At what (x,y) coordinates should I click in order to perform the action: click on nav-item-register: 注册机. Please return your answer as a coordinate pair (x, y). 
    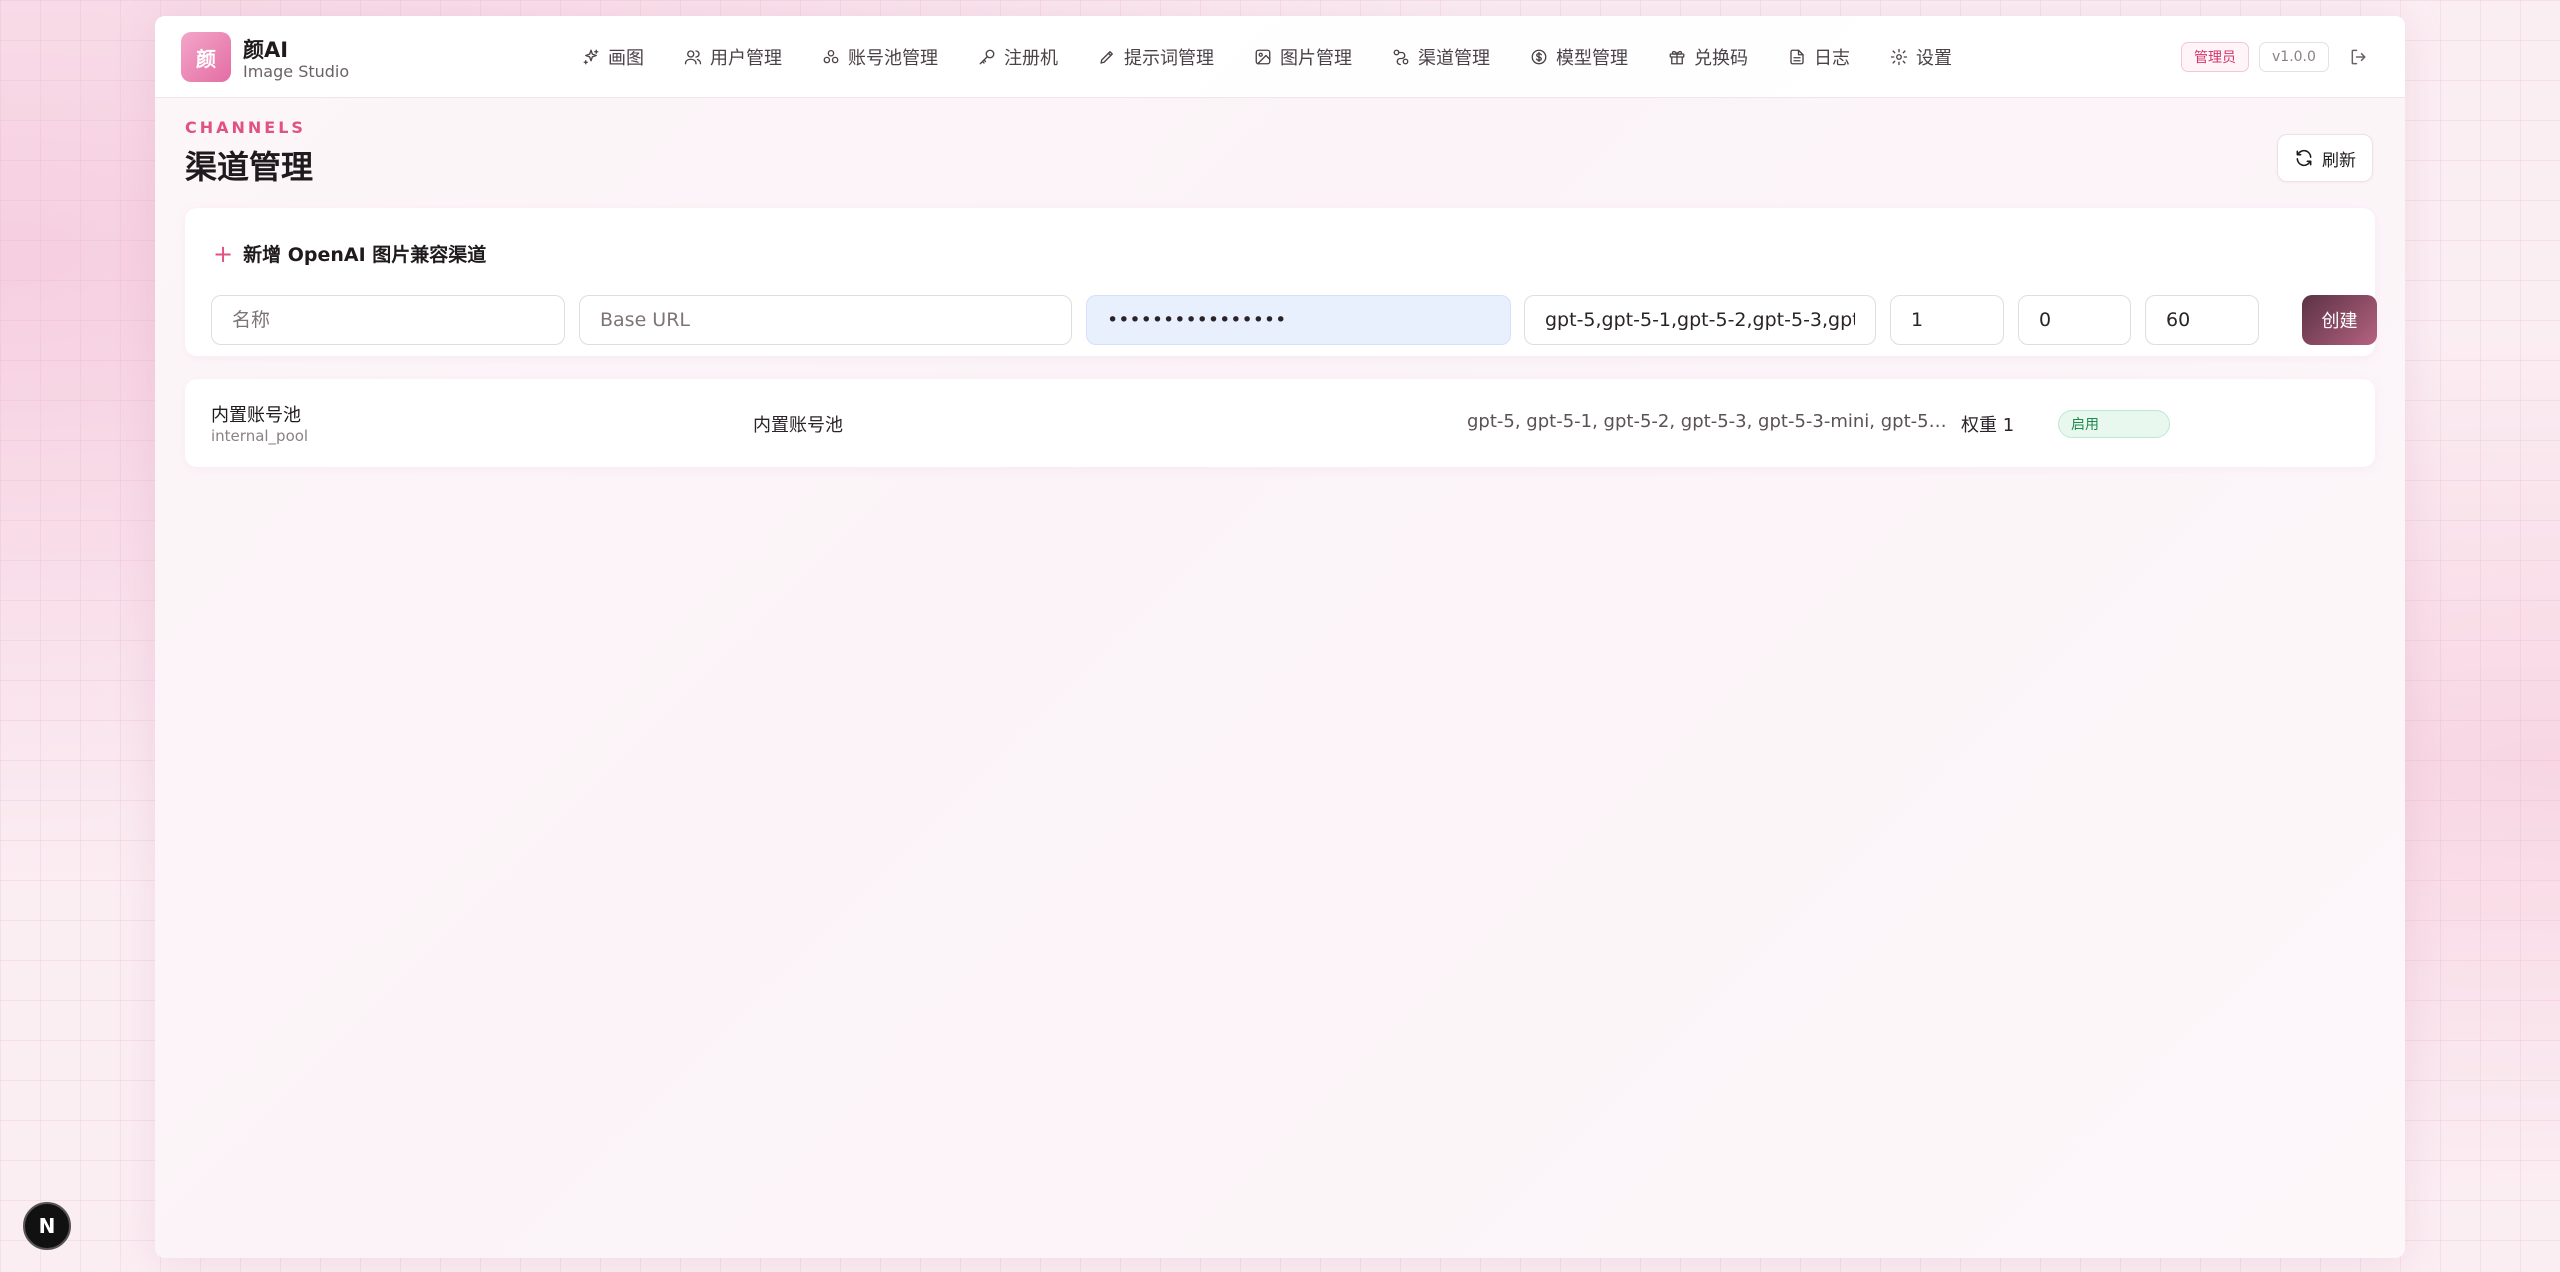
    Looking at the image, I should click on (1018, 57).